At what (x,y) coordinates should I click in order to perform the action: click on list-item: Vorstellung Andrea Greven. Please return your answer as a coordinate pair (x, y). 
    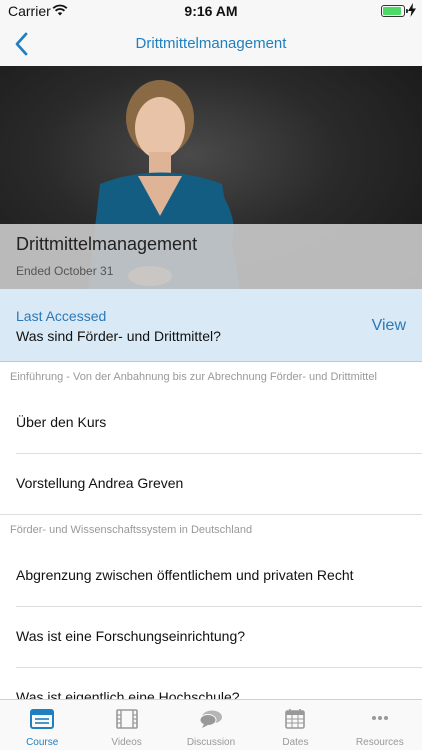
    Looking at the image, I should click on (211, 484).